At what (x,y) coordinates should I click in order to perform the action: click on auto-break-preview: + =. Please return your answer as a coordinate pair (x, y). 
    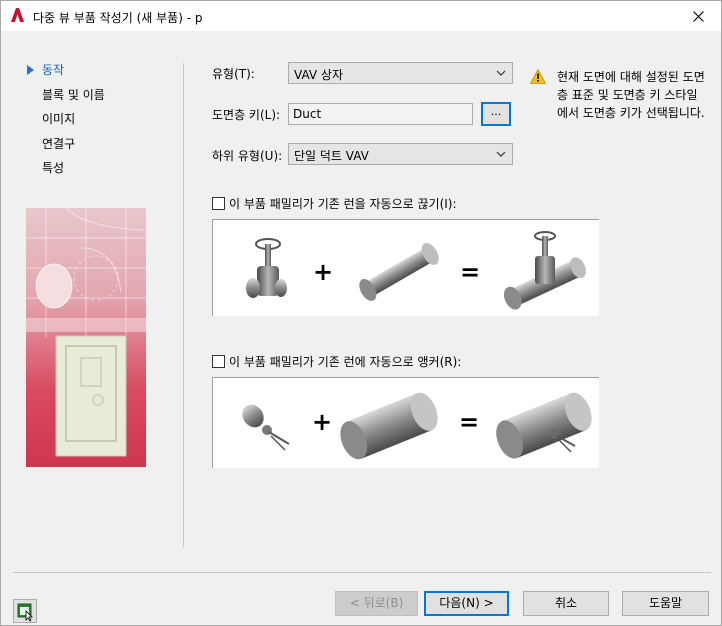
    Looking at the image, I should click on (405, 267).